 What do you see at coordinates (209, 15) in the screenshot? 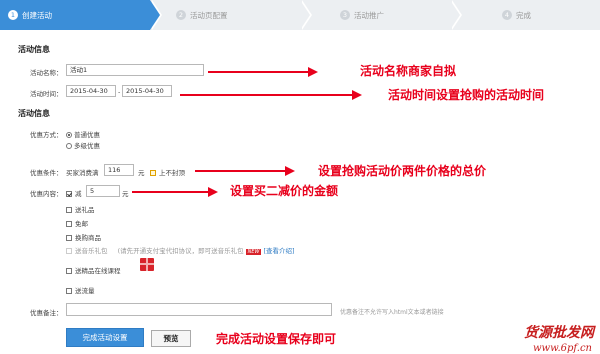
I see `step-2-label: 活动页配置` at bounding box center [209, 15].